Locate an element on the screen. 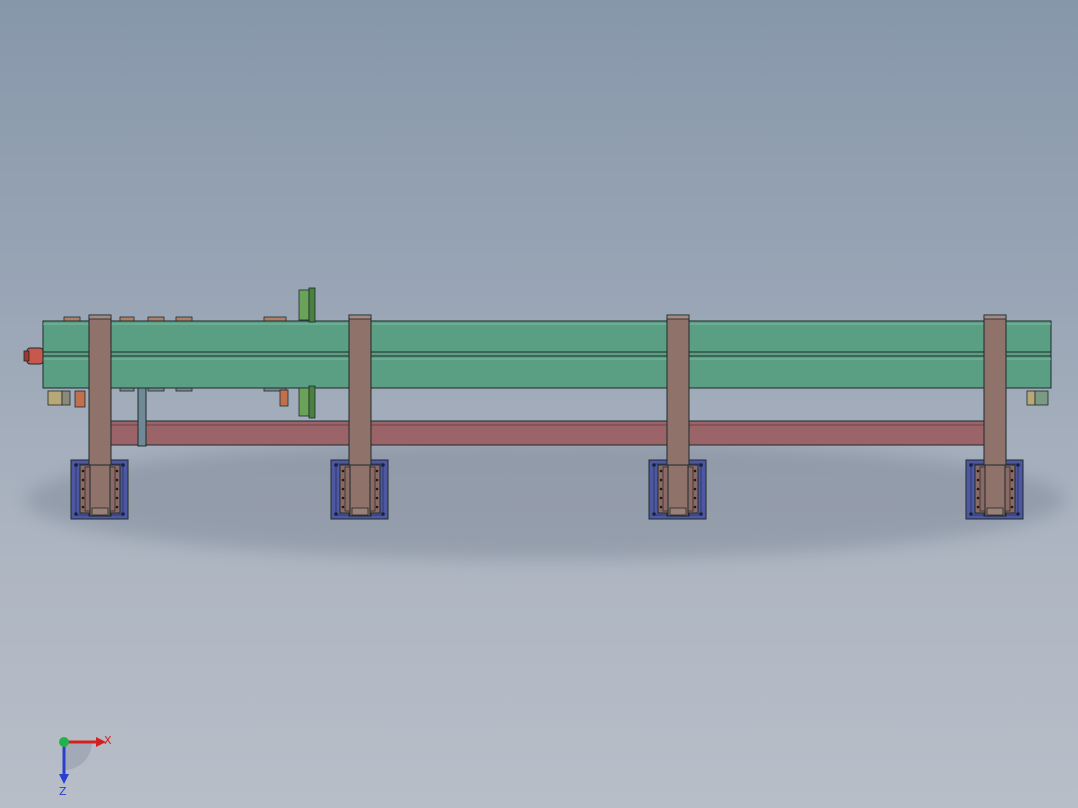 The width and height of the screenshot is (1078, 808). triad-quadrant is located at coordinates (78, 756).